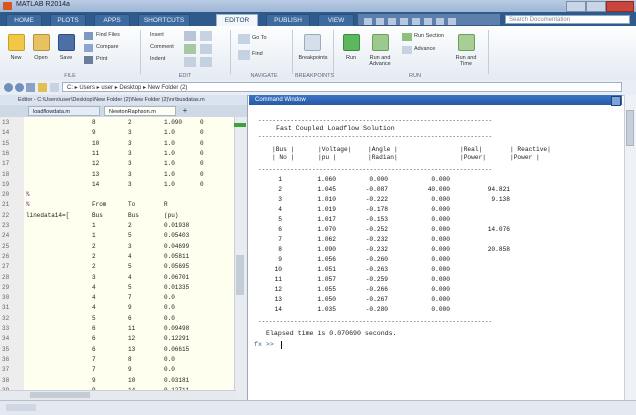 This screenshot has height=415, width=636. I want to click on goto-icon, so click(244, 39).